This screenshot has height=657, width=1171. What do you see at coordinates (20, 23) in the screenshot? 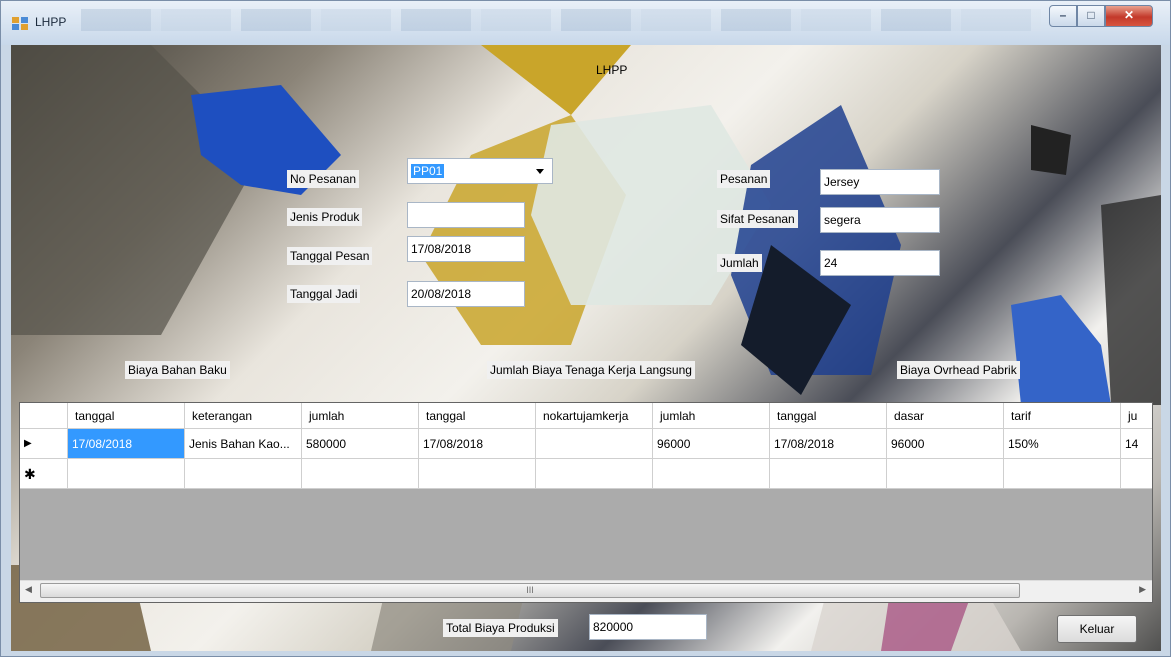
I see `window-app-icon` at bounding box center [20, 23].